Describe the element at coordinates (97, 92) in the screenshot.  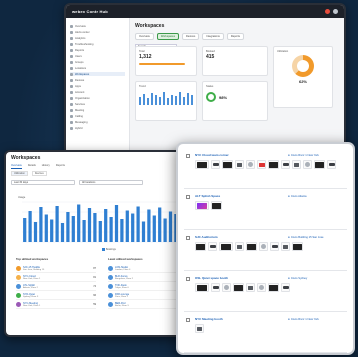
I see `sidebar-item: Account` at that location.